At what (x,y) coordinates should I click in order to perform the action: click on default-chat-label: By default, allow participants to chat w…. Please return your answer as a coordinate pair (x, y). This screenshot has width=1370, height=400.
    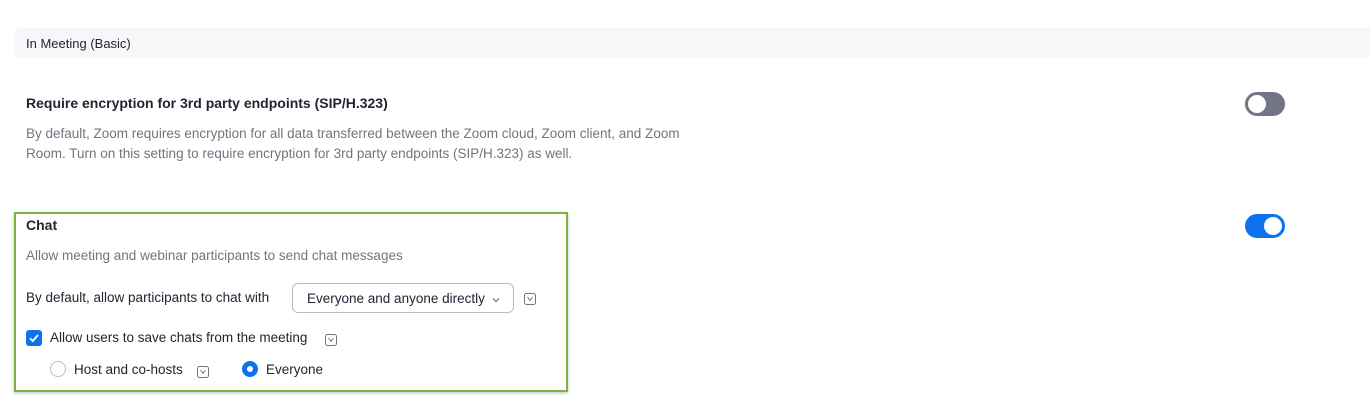
    Looking at the image, I should click on (148, 297).